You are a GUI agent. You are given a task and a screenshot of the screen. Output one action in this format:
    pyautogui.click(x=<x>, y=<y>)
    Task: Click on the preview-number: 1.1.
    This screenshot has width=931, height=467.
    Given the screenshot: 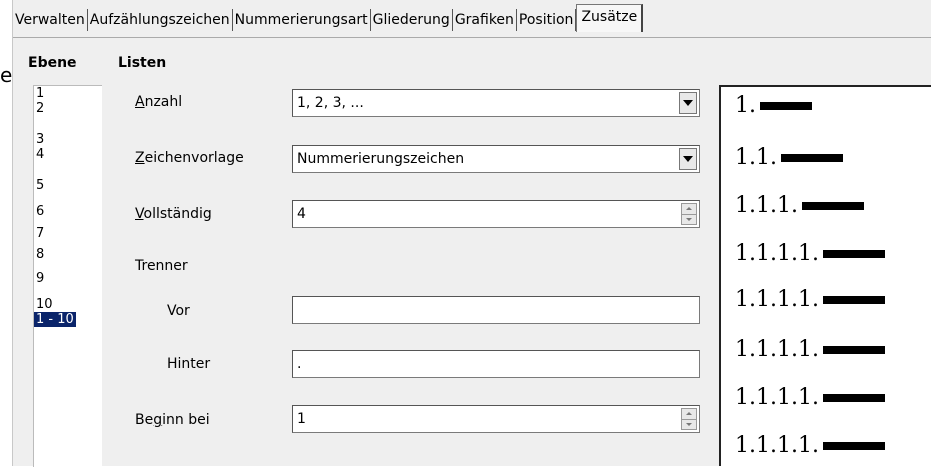 What is the action you would take?
    pyautogui.click(x=756, y=157)
    